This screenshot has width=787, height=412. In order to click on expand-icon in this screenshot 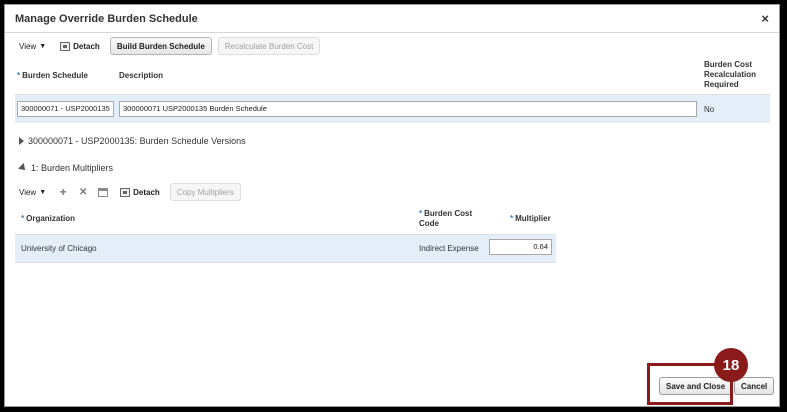, I will do `click(21, 141)`.